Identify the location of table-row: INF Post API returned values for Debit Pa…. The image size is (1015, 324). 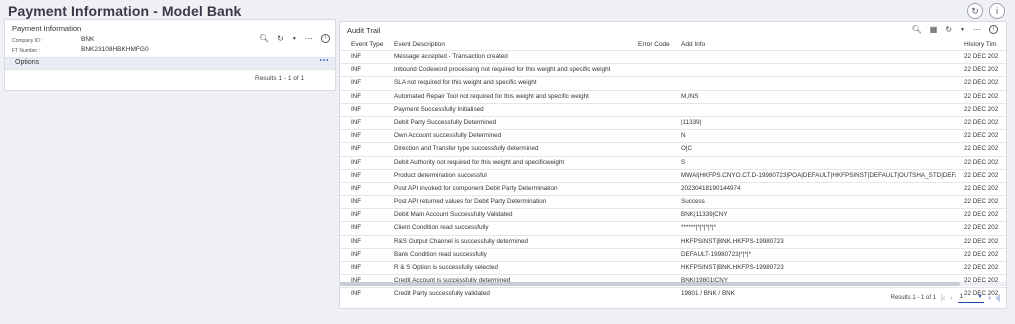
(673, 201).